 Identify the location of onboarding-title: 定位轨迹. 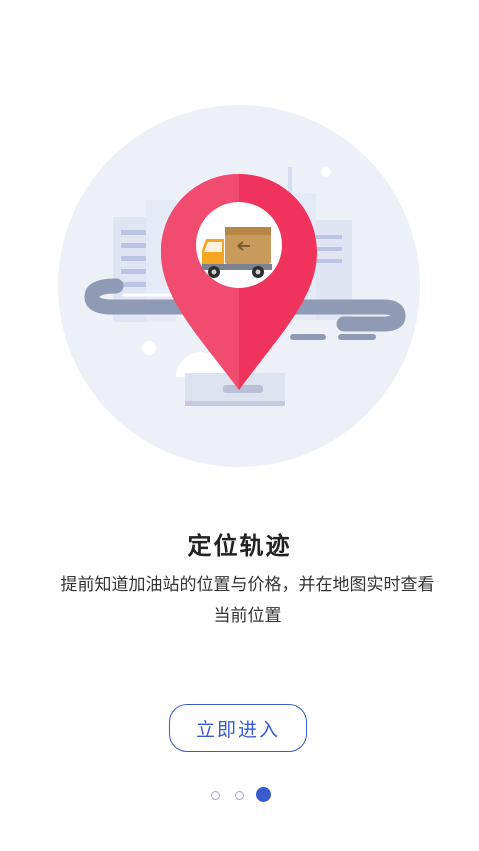
(239, 546).